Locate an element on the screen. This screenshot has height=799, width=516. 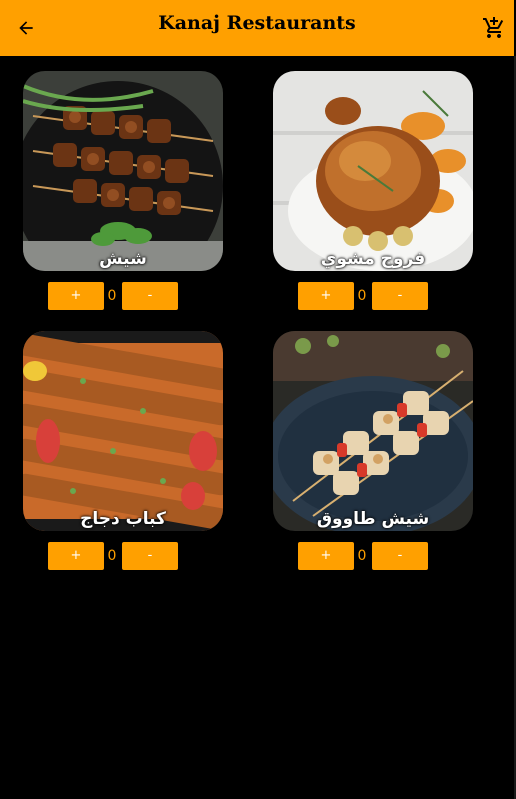
food-image: فروج مشوي is located at coordinates (373, 171).